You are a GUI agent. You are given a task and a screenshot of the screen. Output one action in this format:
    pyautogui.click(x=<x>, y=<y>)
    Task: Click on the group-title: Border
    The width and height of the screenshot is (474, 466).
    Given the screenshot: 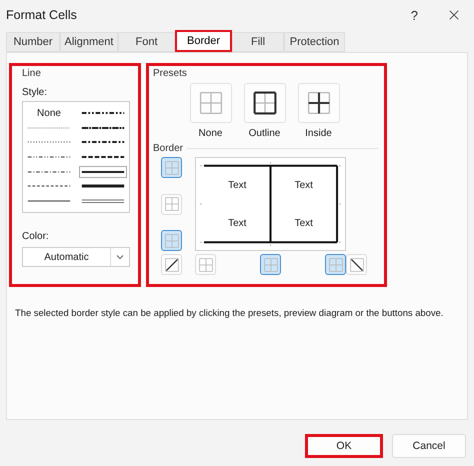 What is the action you would take?
    pyautogui.click(x=168, y=148)
    